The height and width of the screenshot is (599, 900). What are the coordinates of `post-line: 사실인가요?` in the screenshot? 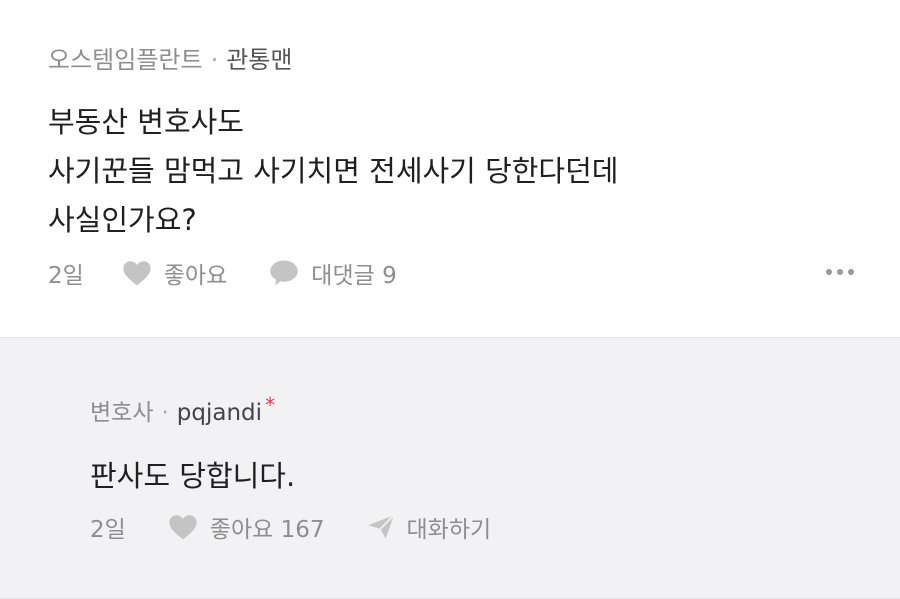 It's located at (122, 220).